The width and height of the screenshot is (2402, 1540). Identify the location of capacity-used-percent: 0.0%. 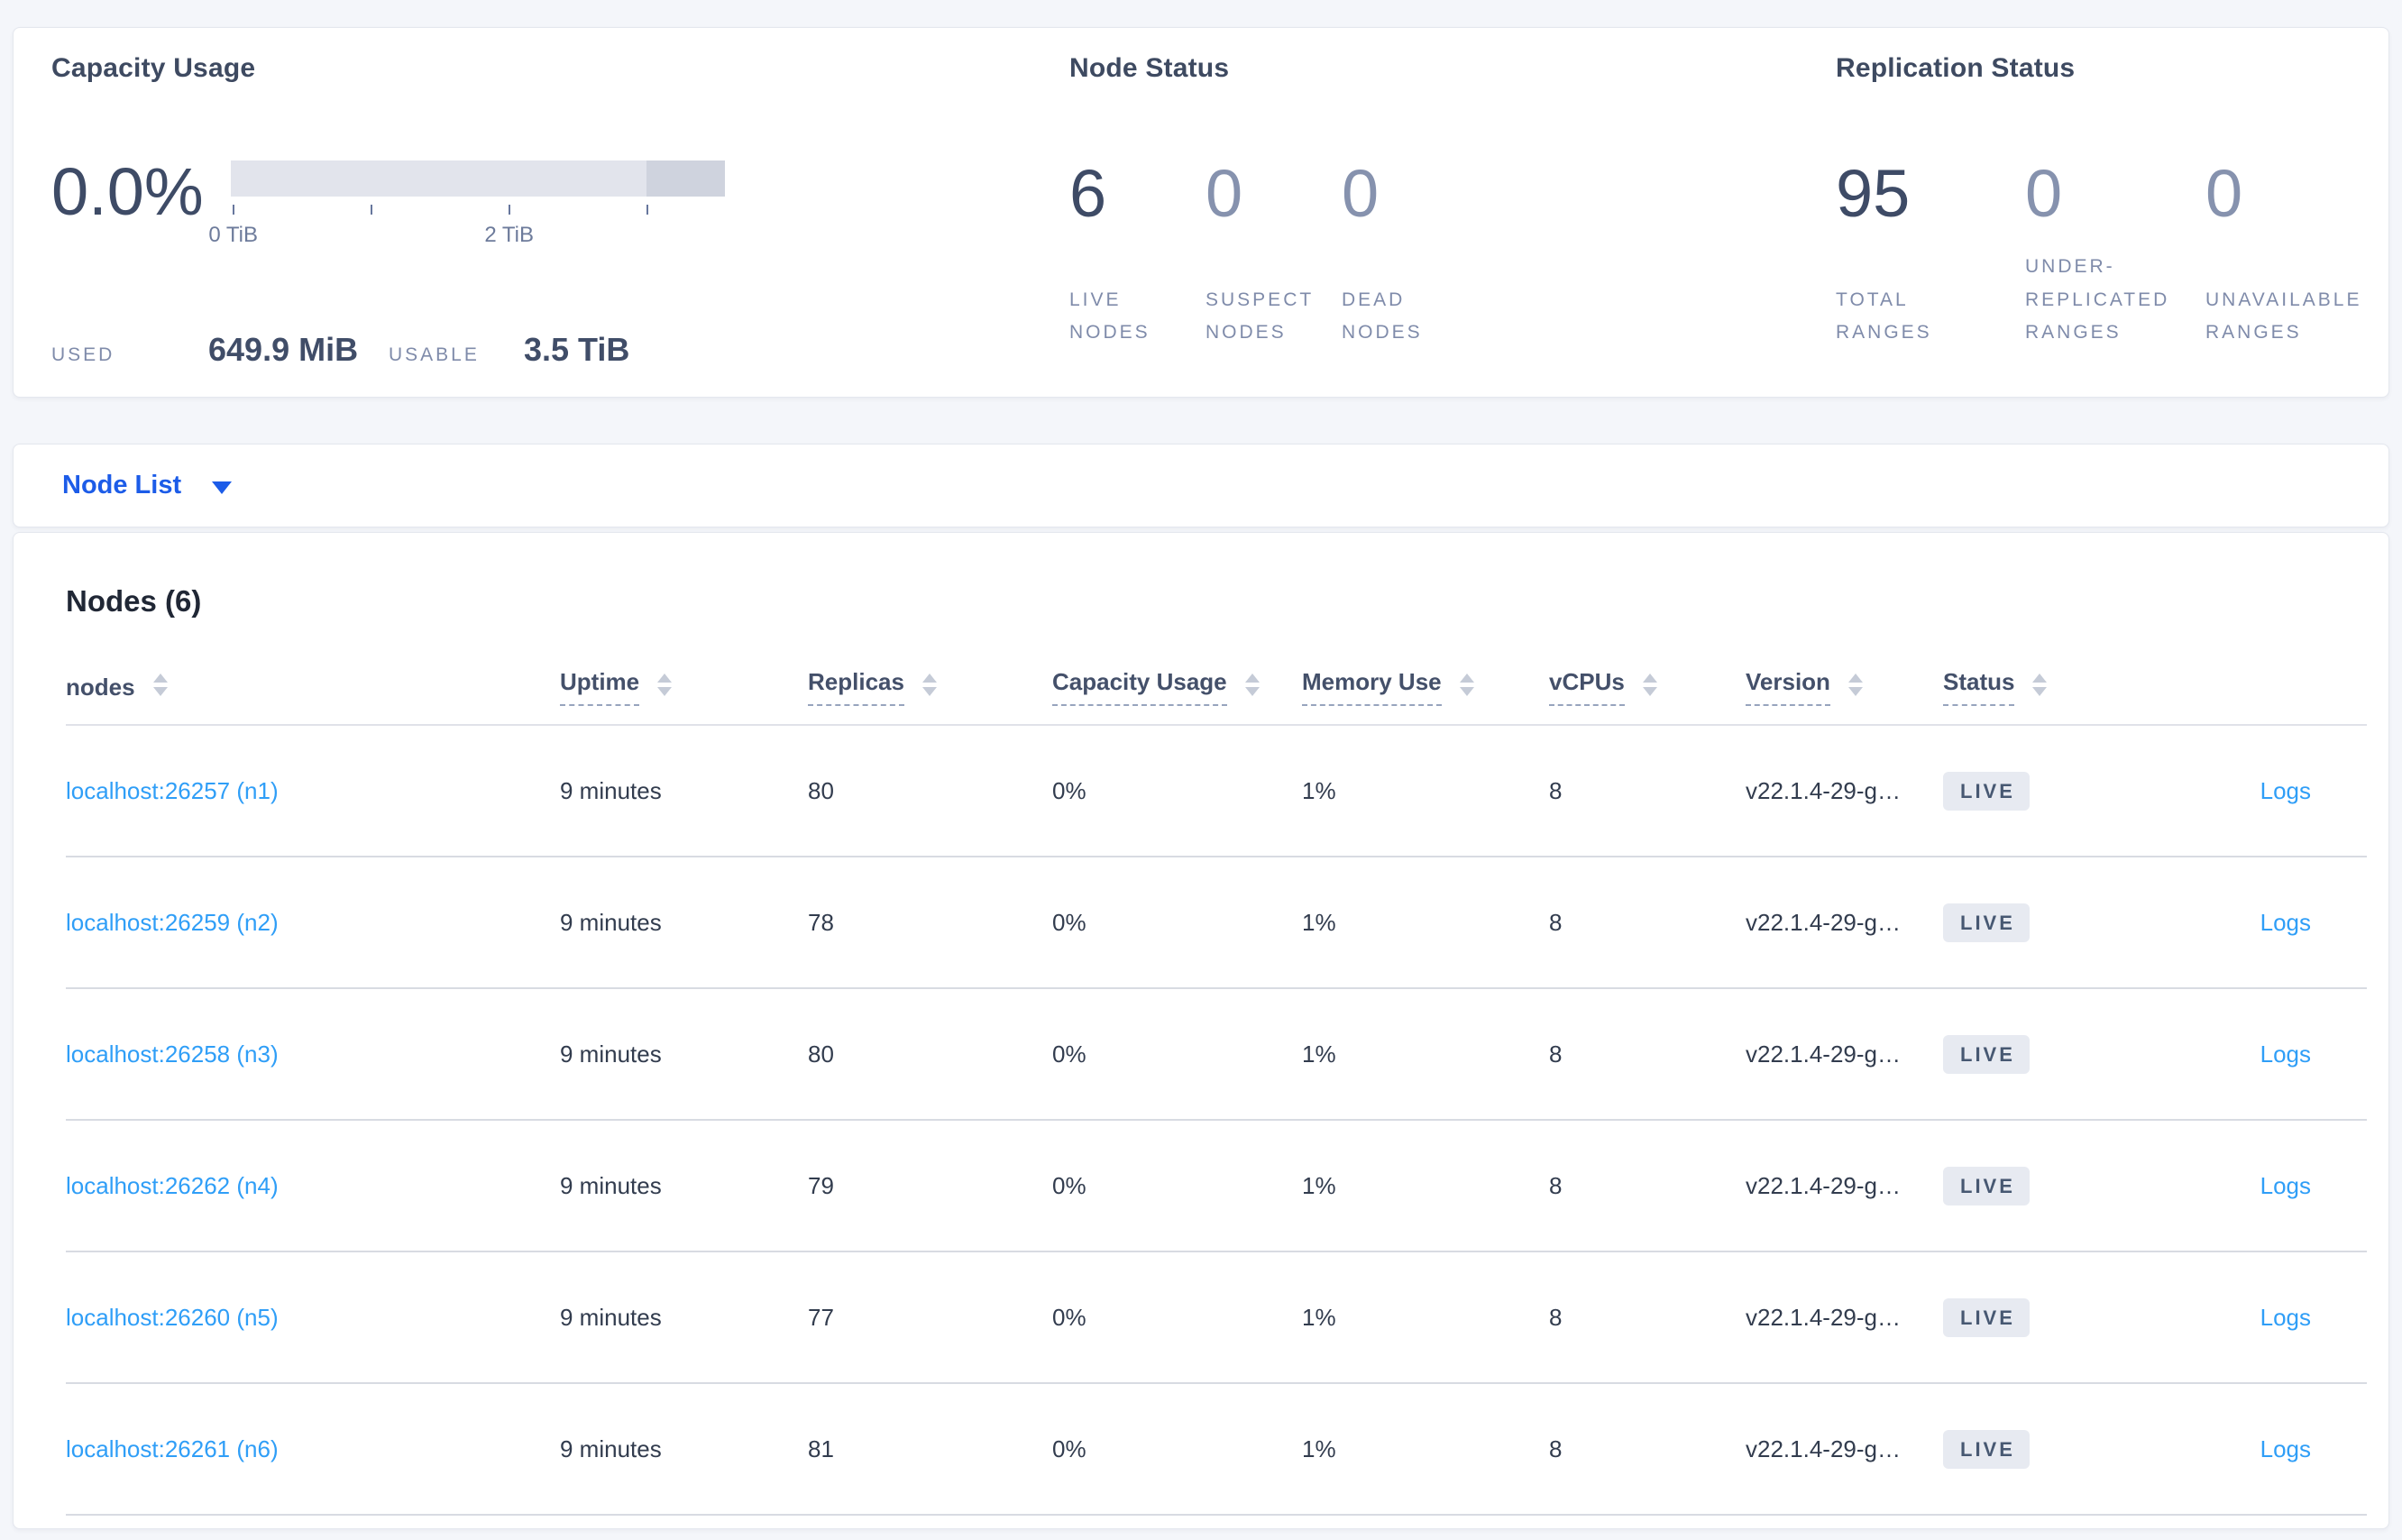
(127, 191).